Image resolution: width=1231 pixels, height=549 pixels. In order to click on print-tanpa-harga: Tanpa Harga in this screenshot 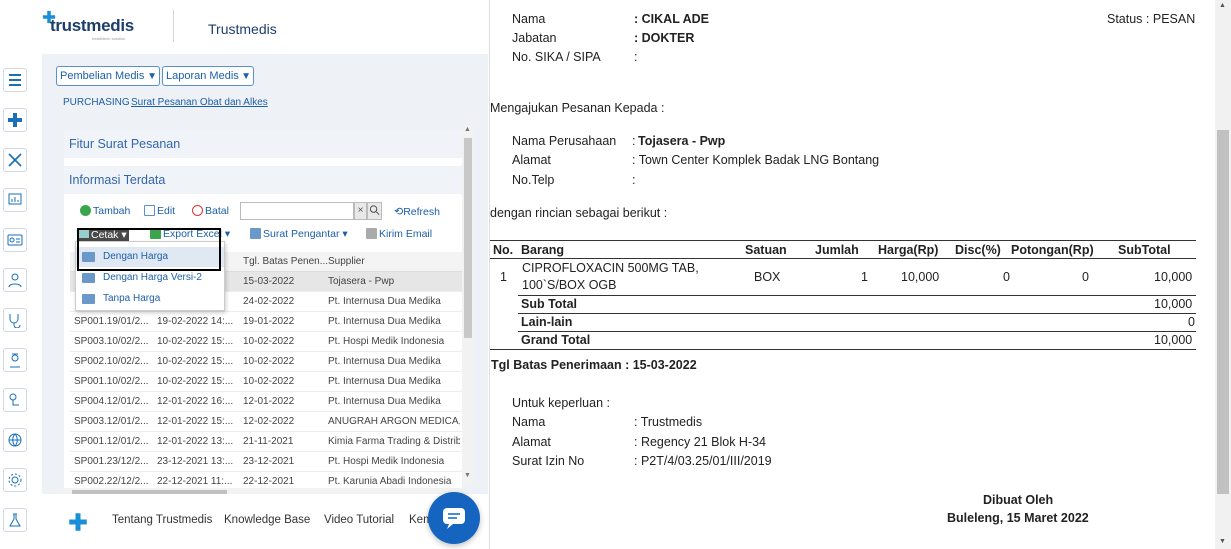, I will do `click(150, 299)`.